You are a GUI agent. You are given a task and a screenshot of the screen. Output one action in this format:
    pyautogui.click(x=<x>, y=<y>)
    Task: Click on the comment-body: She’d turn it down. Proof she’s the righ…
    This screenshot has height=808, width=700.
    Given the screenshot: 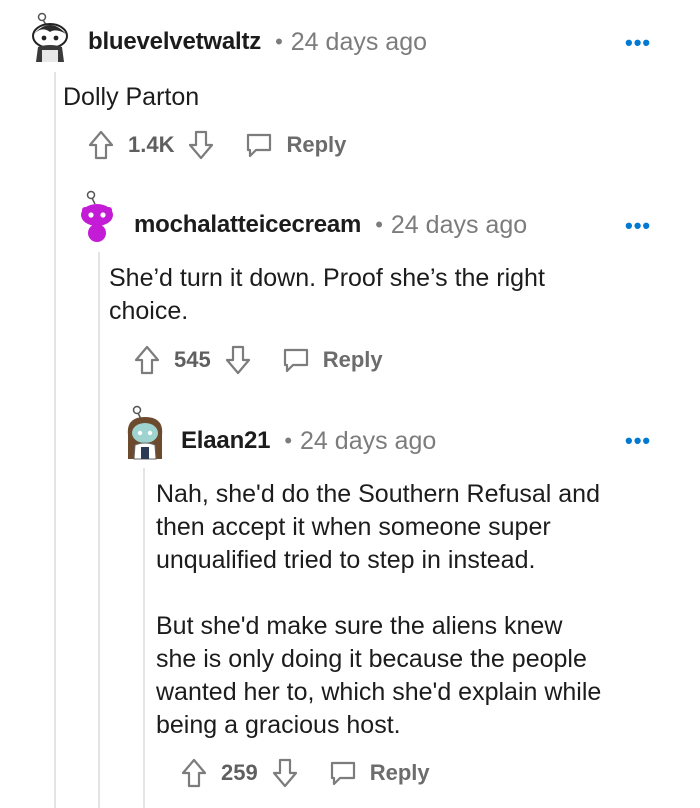 What is the action you would take?
    pyautogui.click(x=327, y=294)
    